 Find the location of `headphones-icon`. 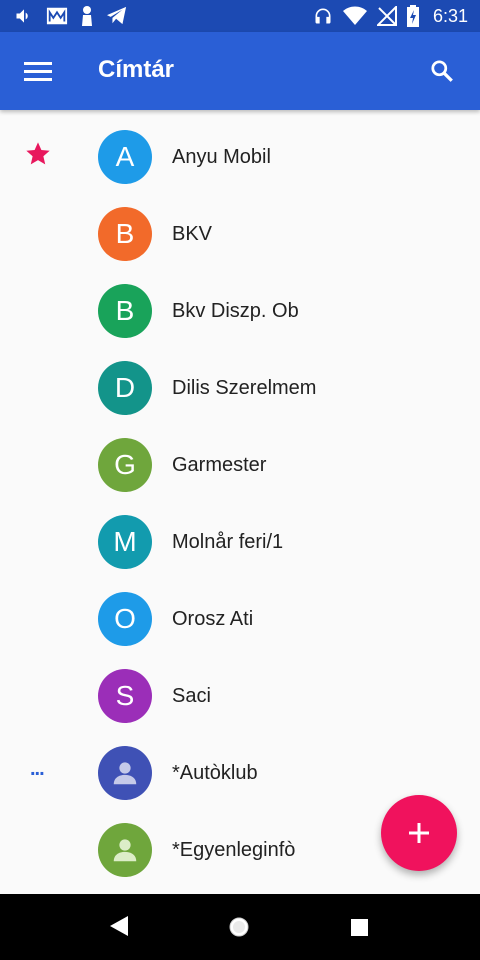

headphones-icon is located at coordinates (323, 16).